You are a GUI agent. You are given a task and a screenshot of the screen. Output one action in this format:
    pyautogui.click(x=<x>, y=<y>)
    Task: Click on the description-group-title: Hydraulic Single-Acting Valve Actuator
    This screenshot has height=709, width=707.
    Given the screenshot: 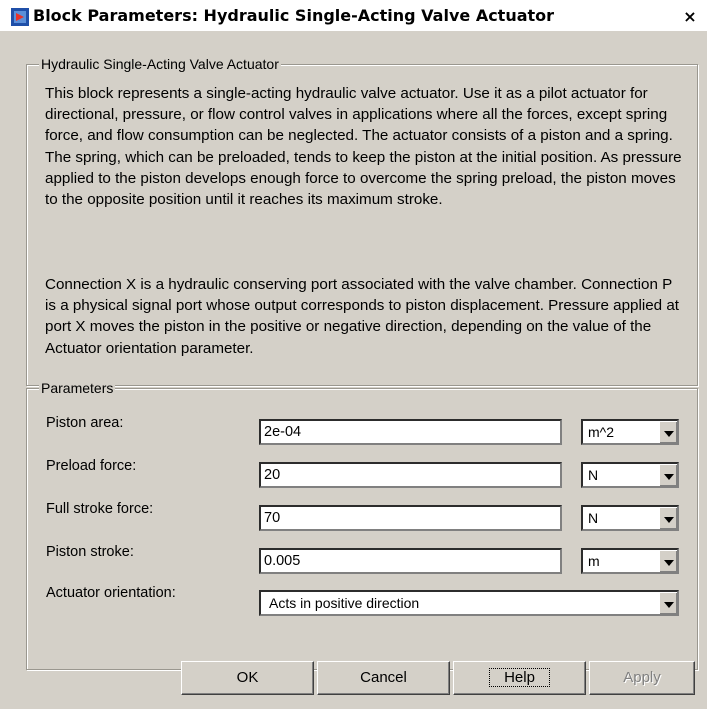 What is the action you would take?
    pyautogui.click(x=160, y=64)
    